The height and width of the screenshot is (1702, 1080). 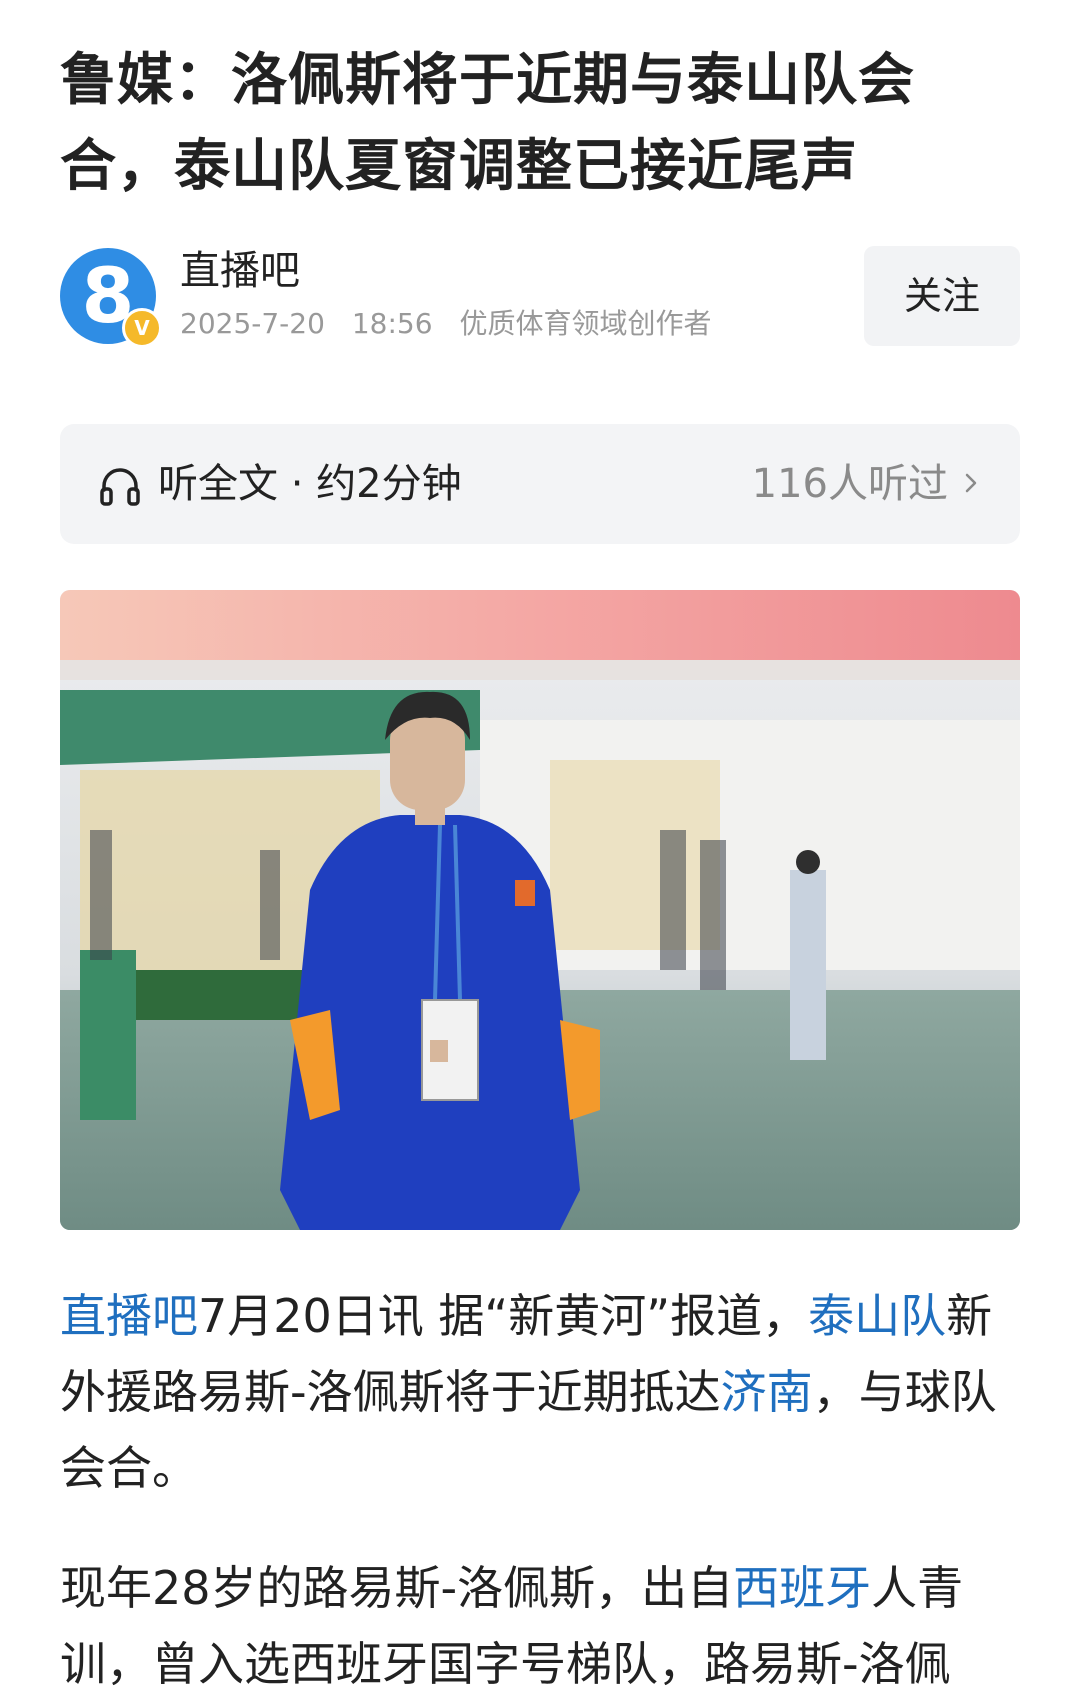 I want to click on paragraph-text: 现年28岁的路易斯-洛佩斯，出自, so click(x=397, y=1588).